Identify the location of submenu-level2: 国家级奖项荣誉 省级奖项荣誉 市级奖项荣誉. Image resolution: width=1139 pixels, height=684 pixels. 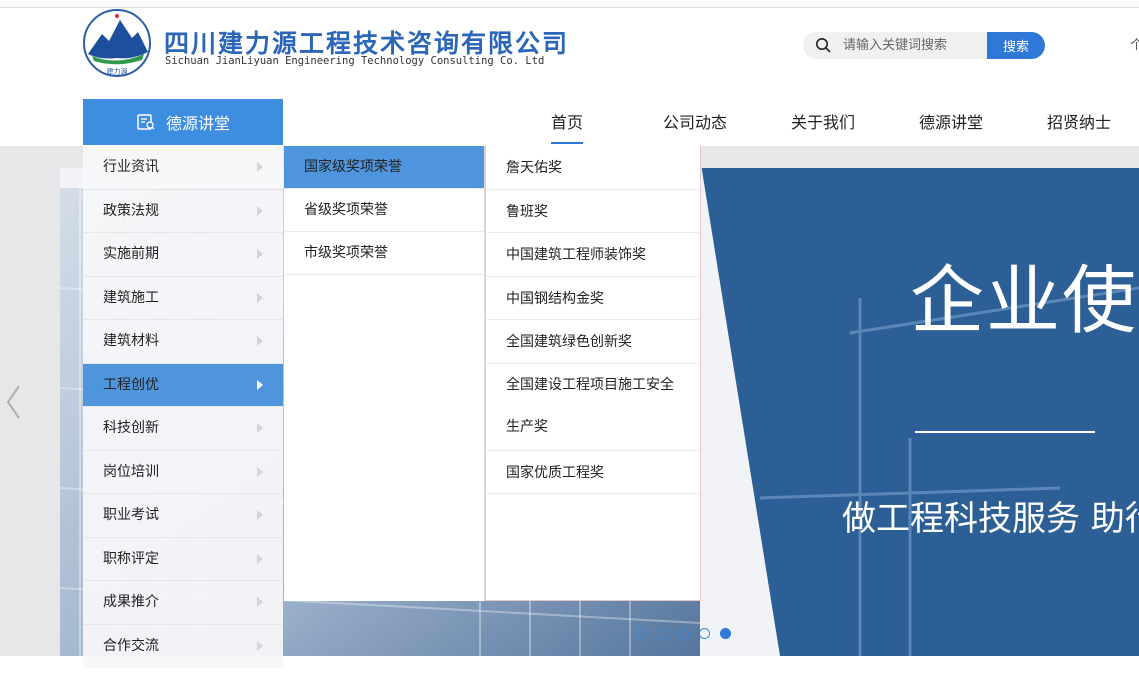
(384, 373).